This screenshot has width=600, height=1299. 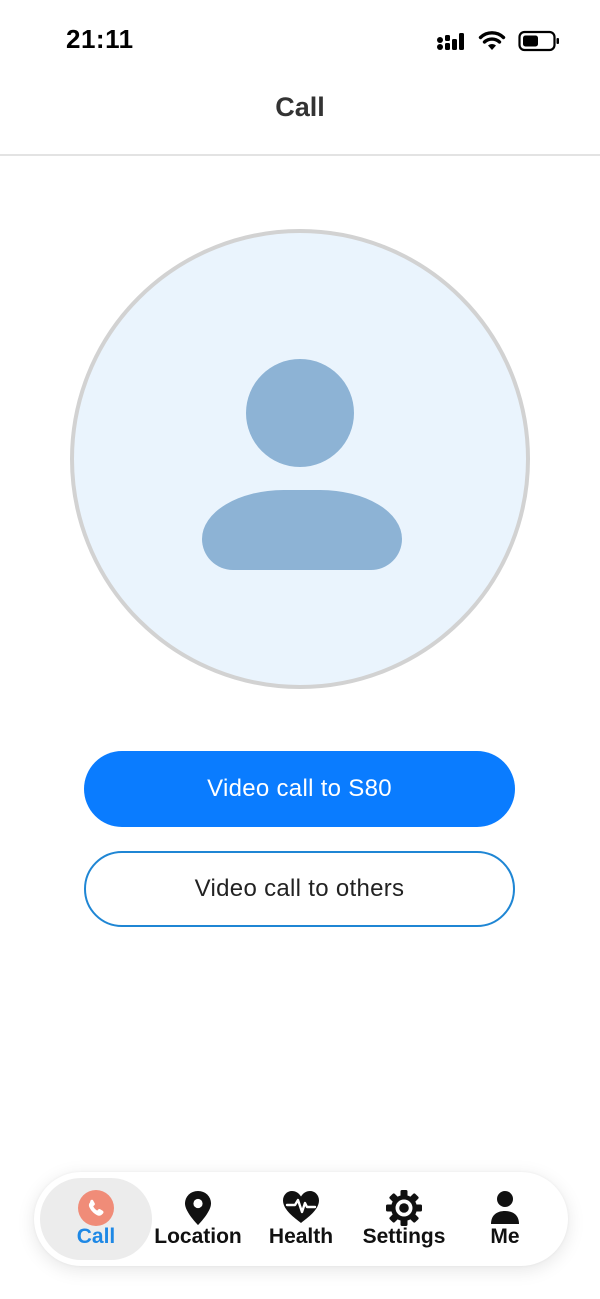 I want to click on user-icon, so click(x=505, y=1208).